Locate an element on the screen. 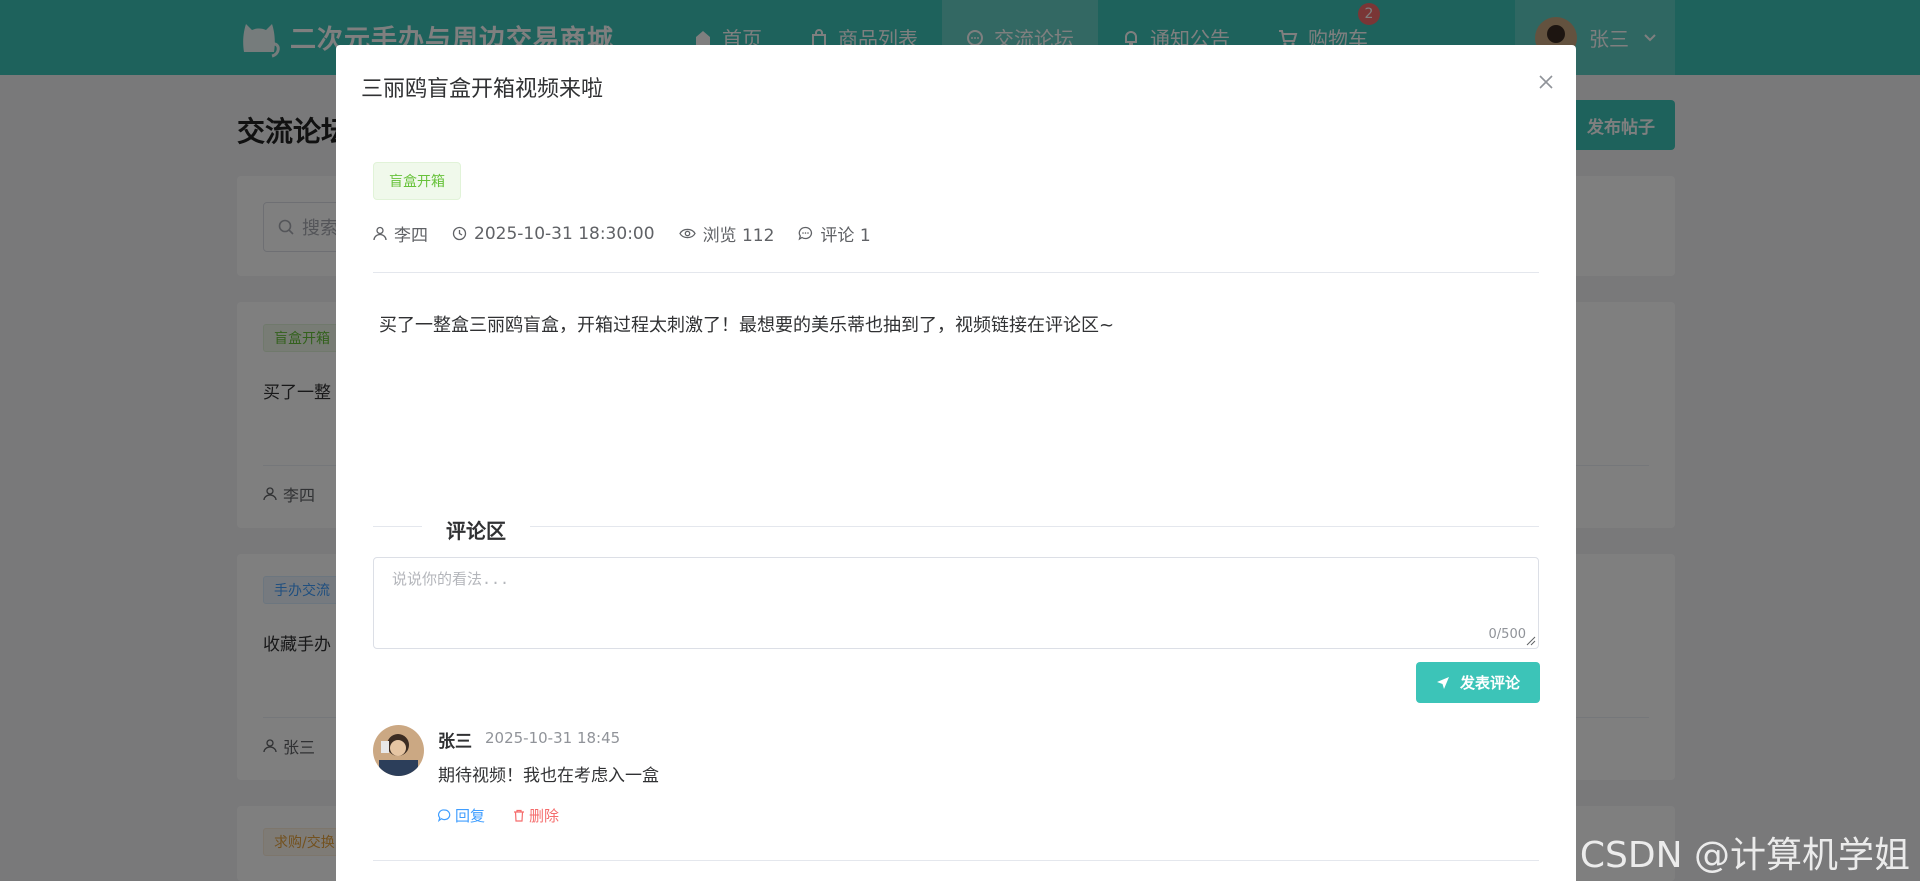  avatar is located at coordinates (398, 750).